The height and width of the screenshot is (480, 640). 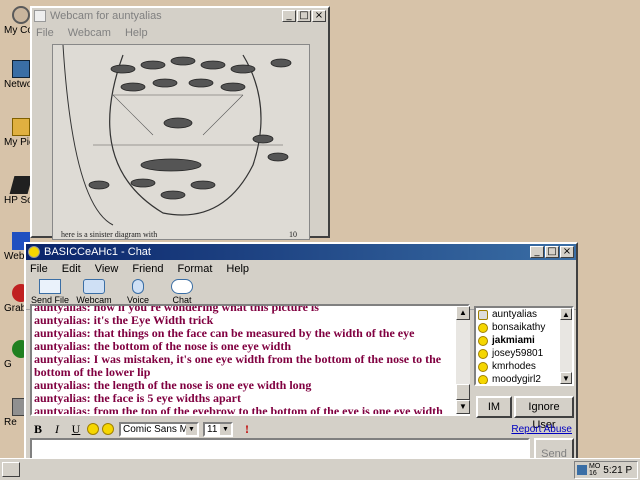 I want to click on color-icon: !, so click(x=247, y=429).